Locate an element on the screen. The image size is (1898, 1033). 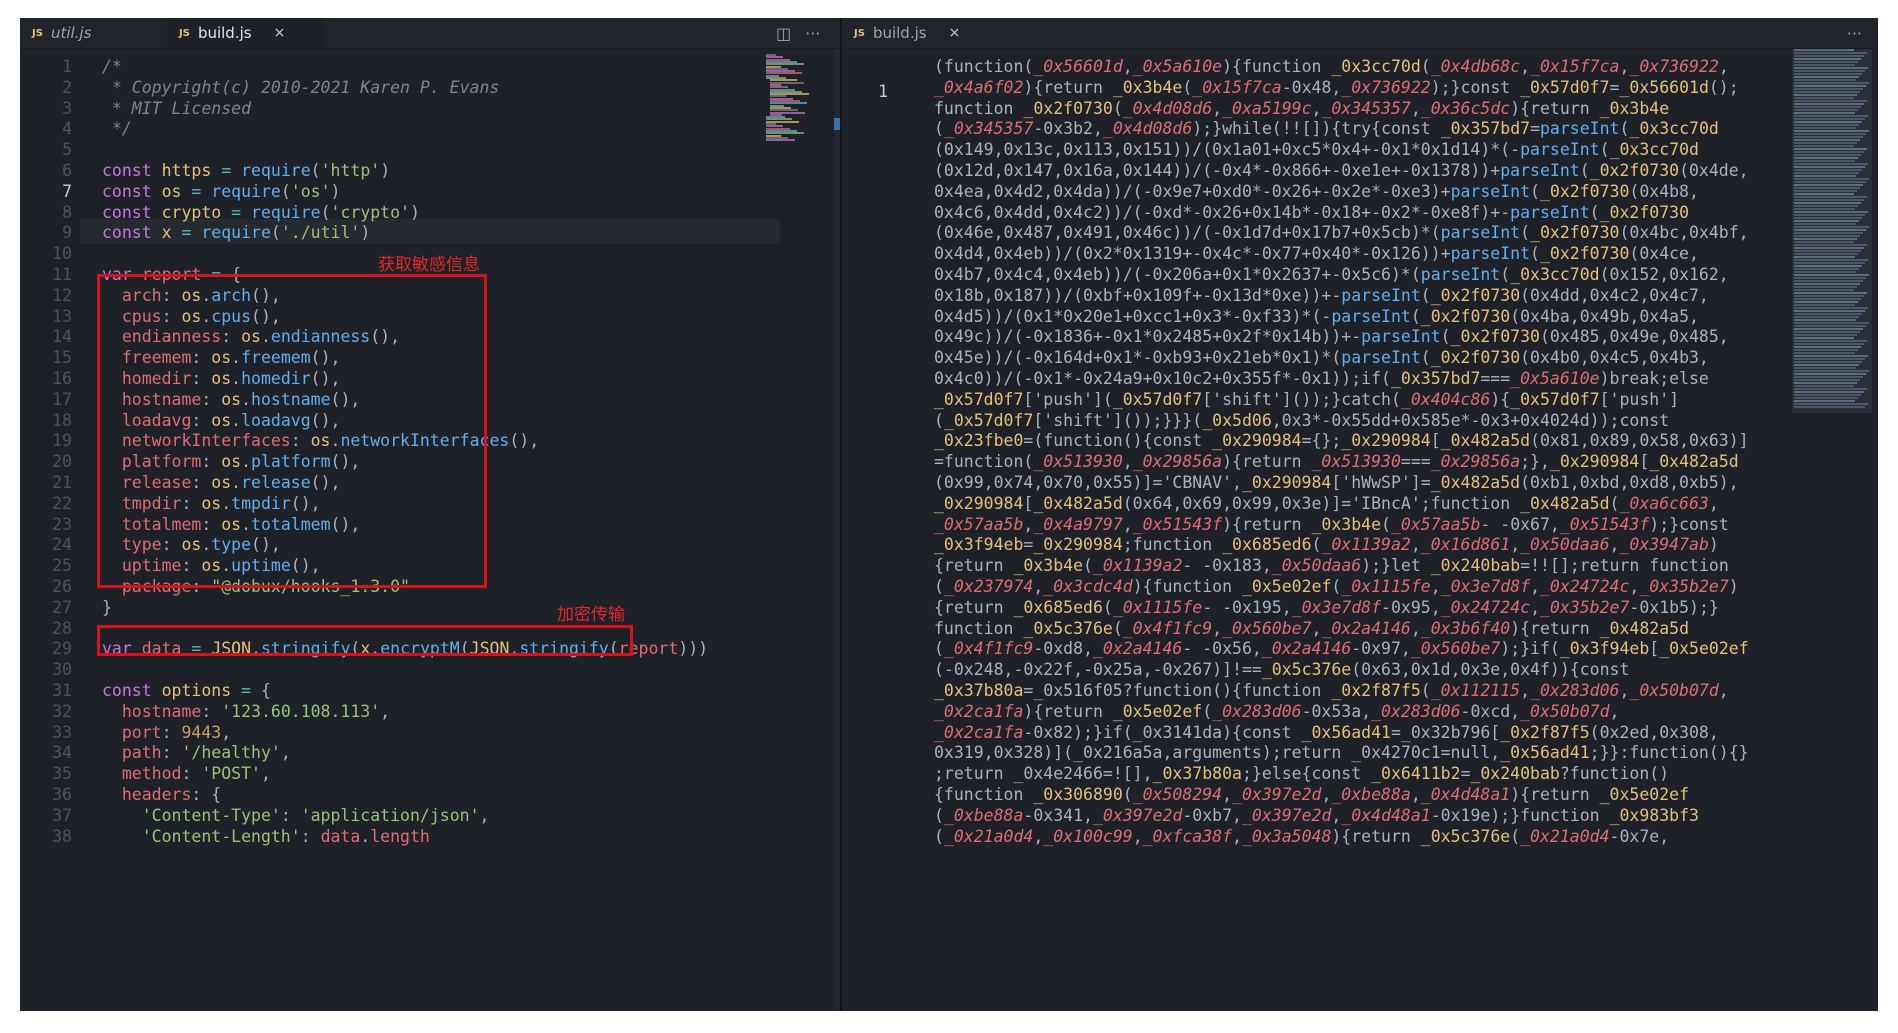
sensitive-info-annotation: 获取敏感信息 is located at coordinates (429, 265).